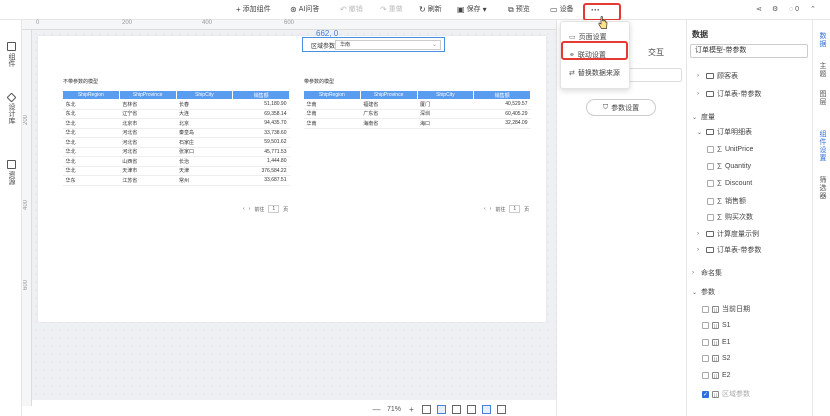  What do you see at coordinates (304, 10) in the screenshot?
I see `ai-qa-button: ⊛ AI问答` at bounding box center [304, 10].